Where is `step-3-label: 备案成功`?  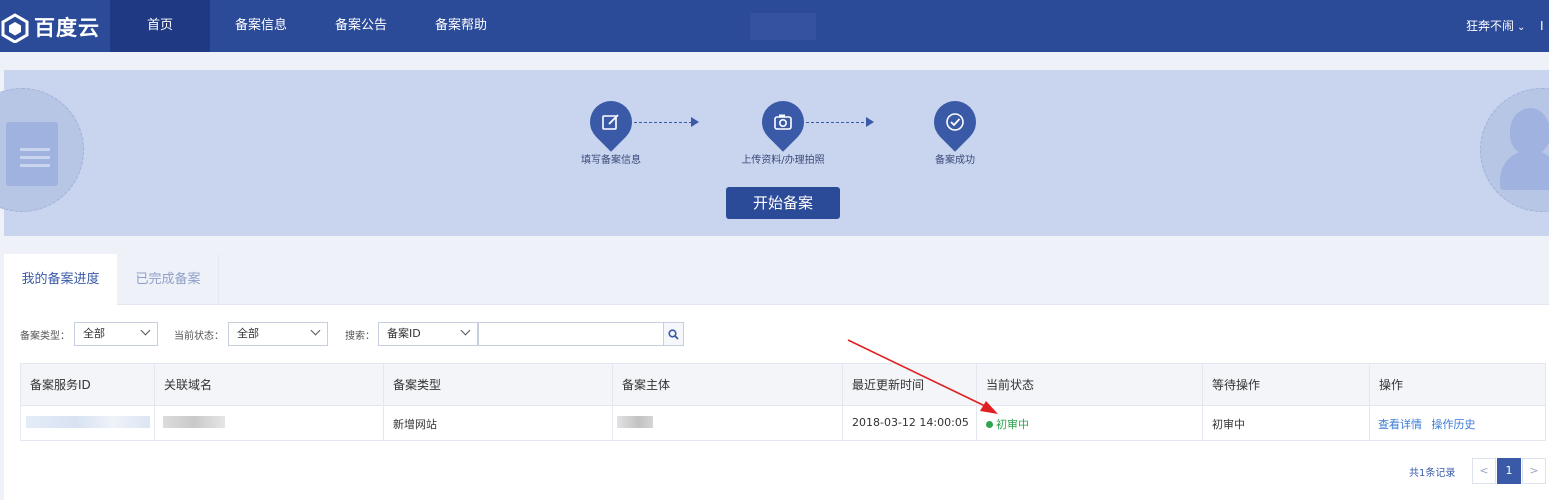
step-3-label: 备案成功 is located at coordinates (955, 160).